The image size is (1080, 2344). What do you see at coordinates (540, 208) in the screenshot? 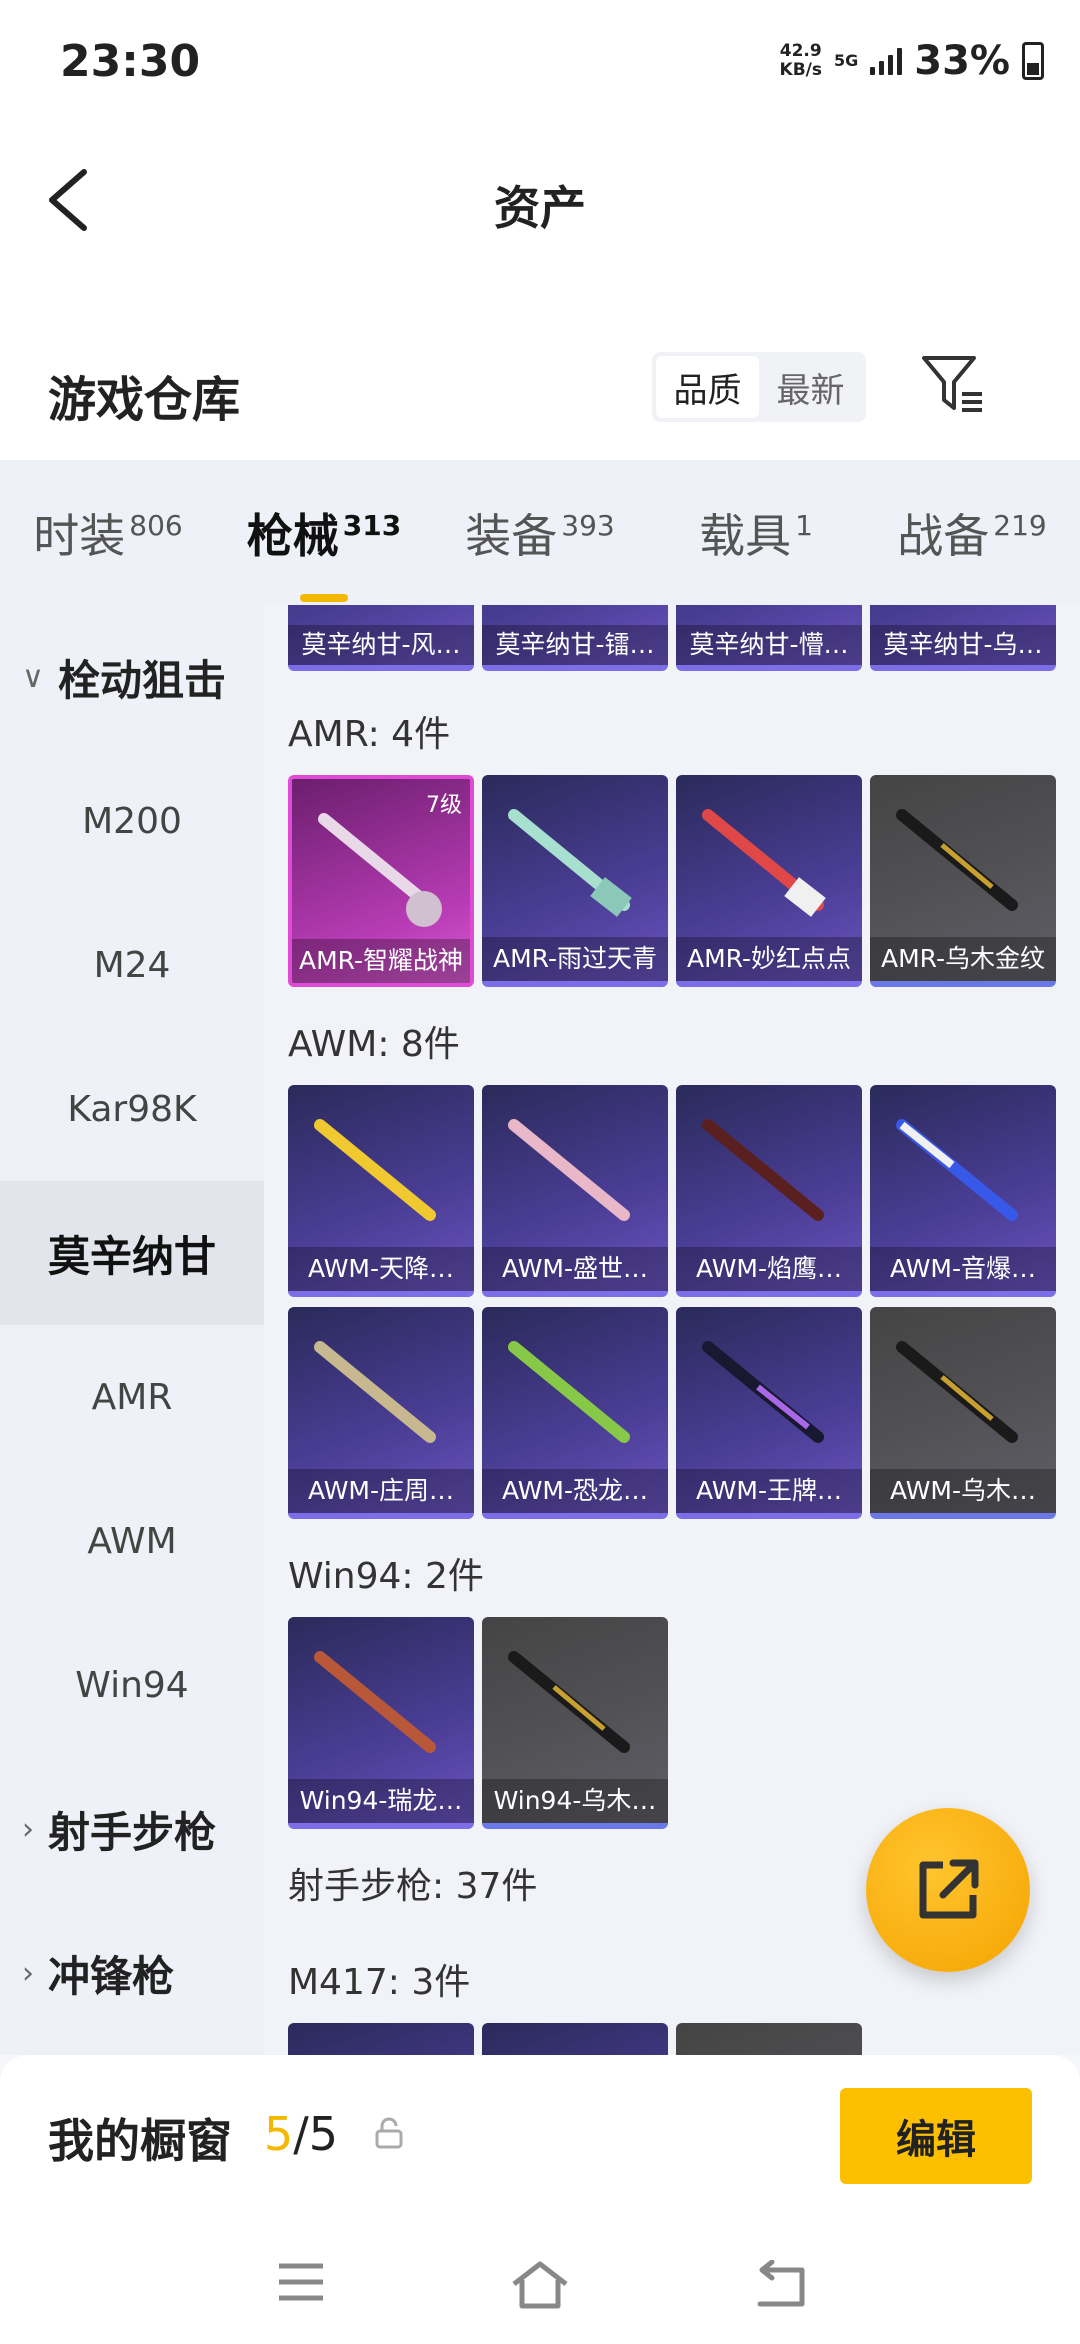
I see `page-title: 资产` at bounding box center [540, 208].